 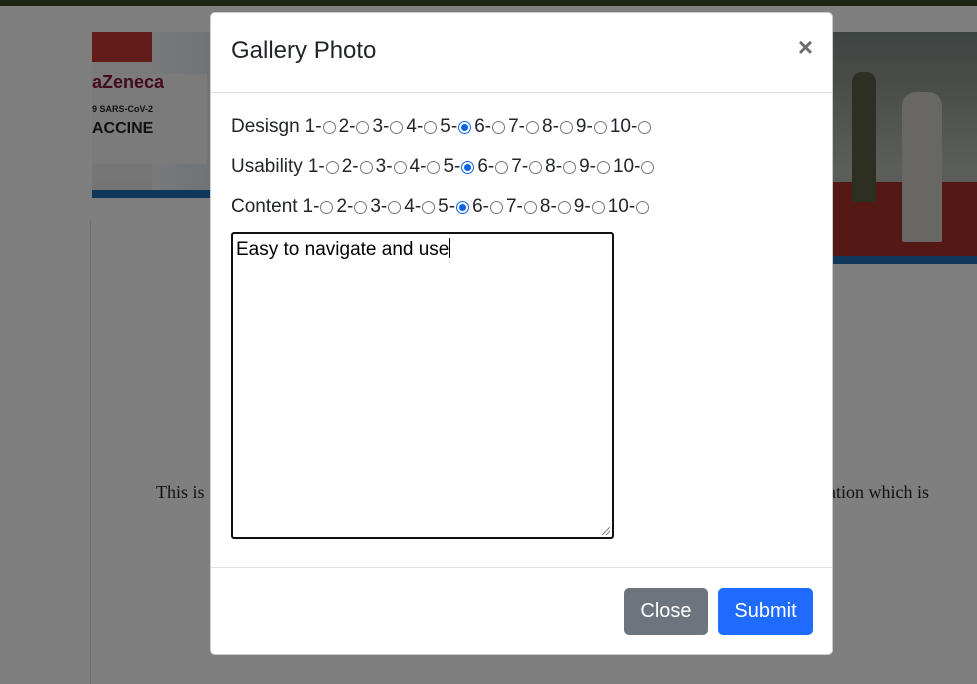 I want to click on comment-text: Easy to navigate and use, so click(x=343, y=249).